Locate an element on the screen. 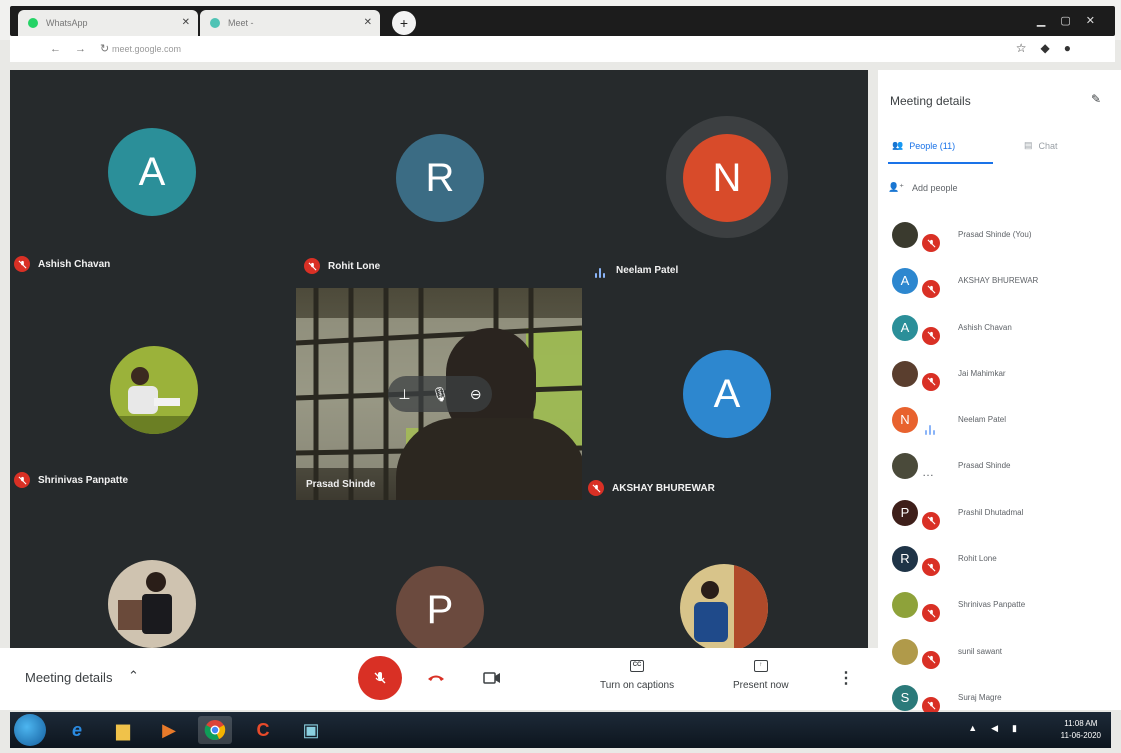 This screenshot has height=753, width=1121. mic-toggle-button is located at coordinates (380, 678).